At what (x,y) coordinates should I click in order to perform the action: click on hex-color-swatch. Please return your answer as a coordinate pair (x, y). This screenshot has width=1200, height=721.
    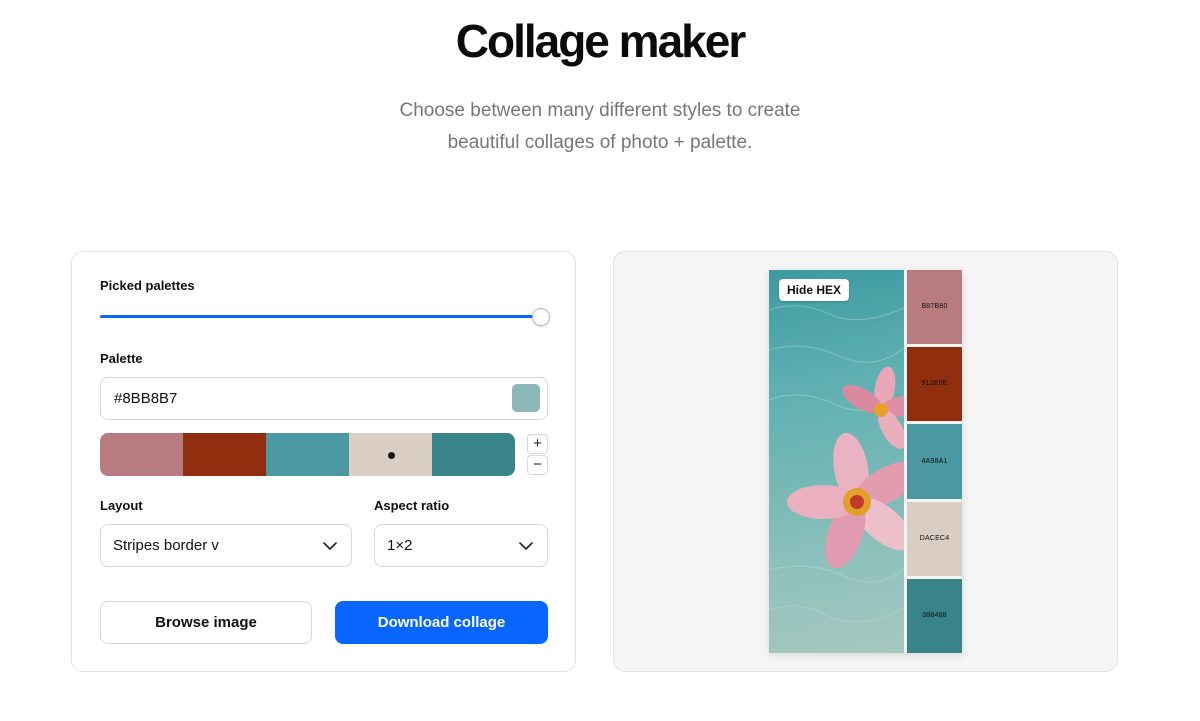
    Looking at the image, I should click on (526, 398).